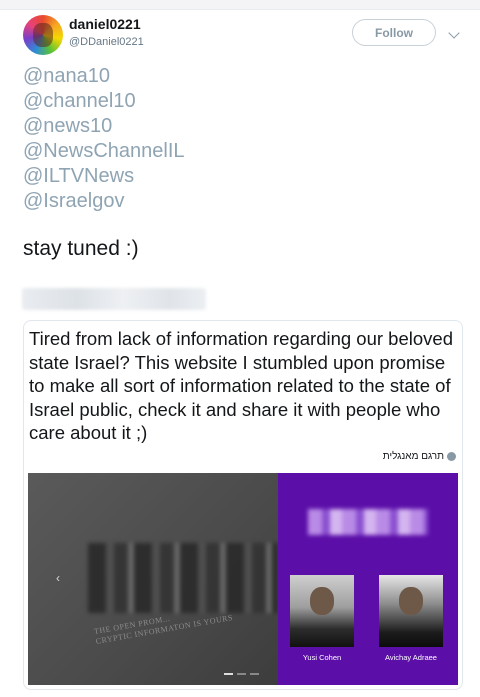 Image resolution: width=480 pixels, height=697 pixels. What do you see at coordinates (183, 578) in the screenshot?
I see `blurred-logo` at bounding box center [183, 578].